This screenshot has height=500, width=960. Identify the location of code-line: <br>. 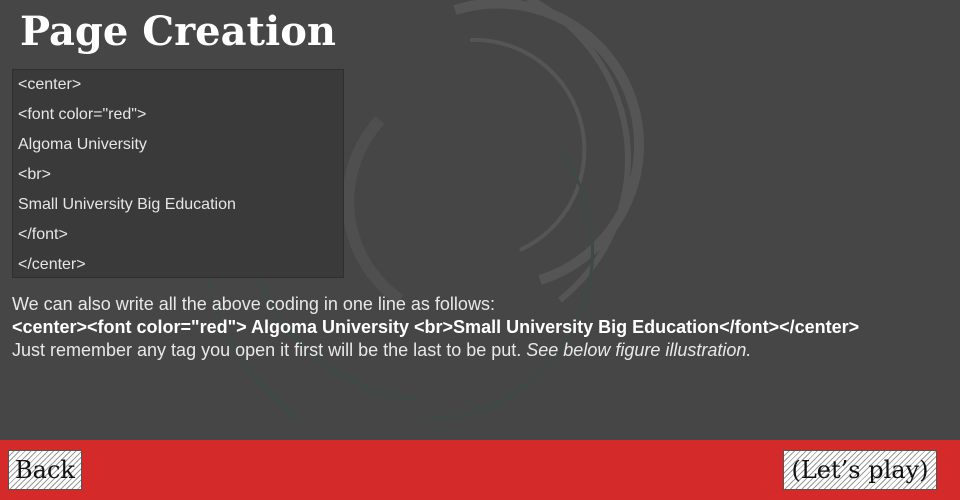
(34, 174).